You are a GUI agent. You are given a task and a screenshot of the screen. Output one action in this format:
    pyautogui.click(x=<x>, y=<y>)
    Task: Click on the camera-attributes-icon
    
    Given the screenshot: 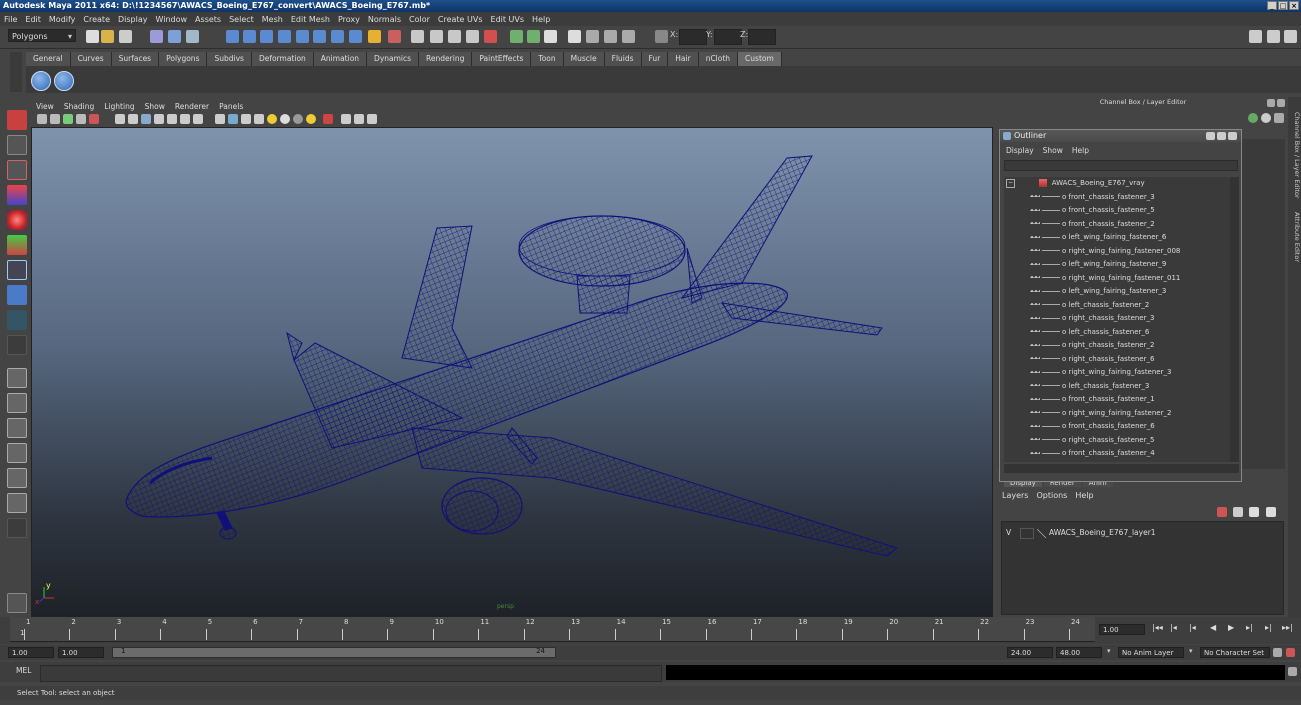 What is the action you would take?
    pyautogui.click(x=55, y=119)
    